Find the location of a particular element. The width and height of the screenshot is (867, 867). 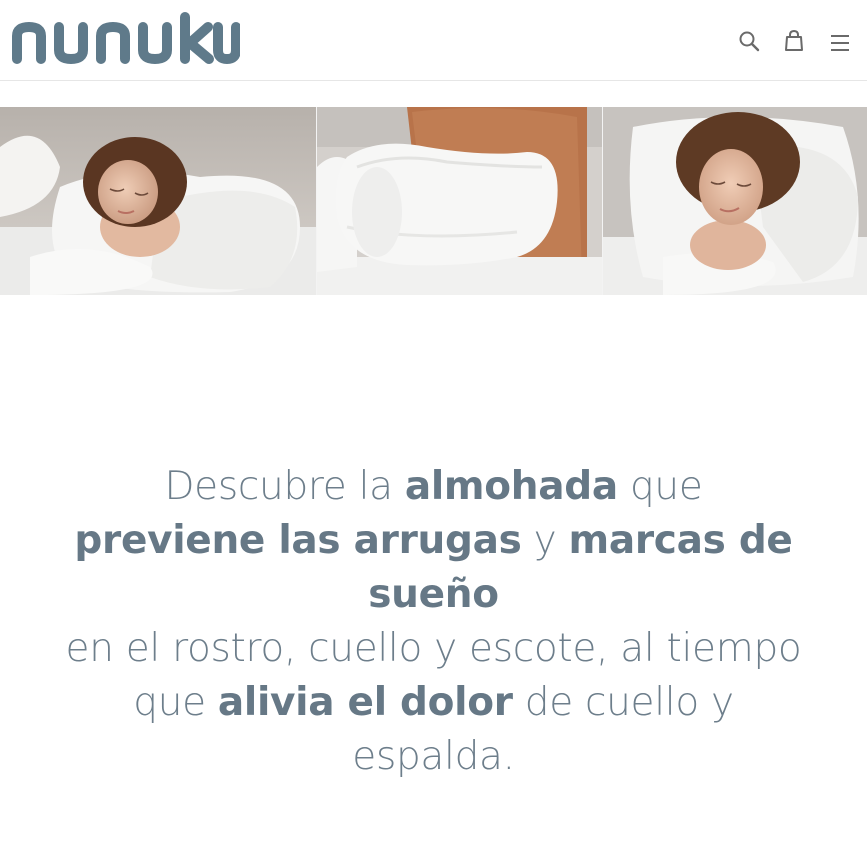

photo-white-contour-pillow-on-bed is located at coordinates (459, 201).